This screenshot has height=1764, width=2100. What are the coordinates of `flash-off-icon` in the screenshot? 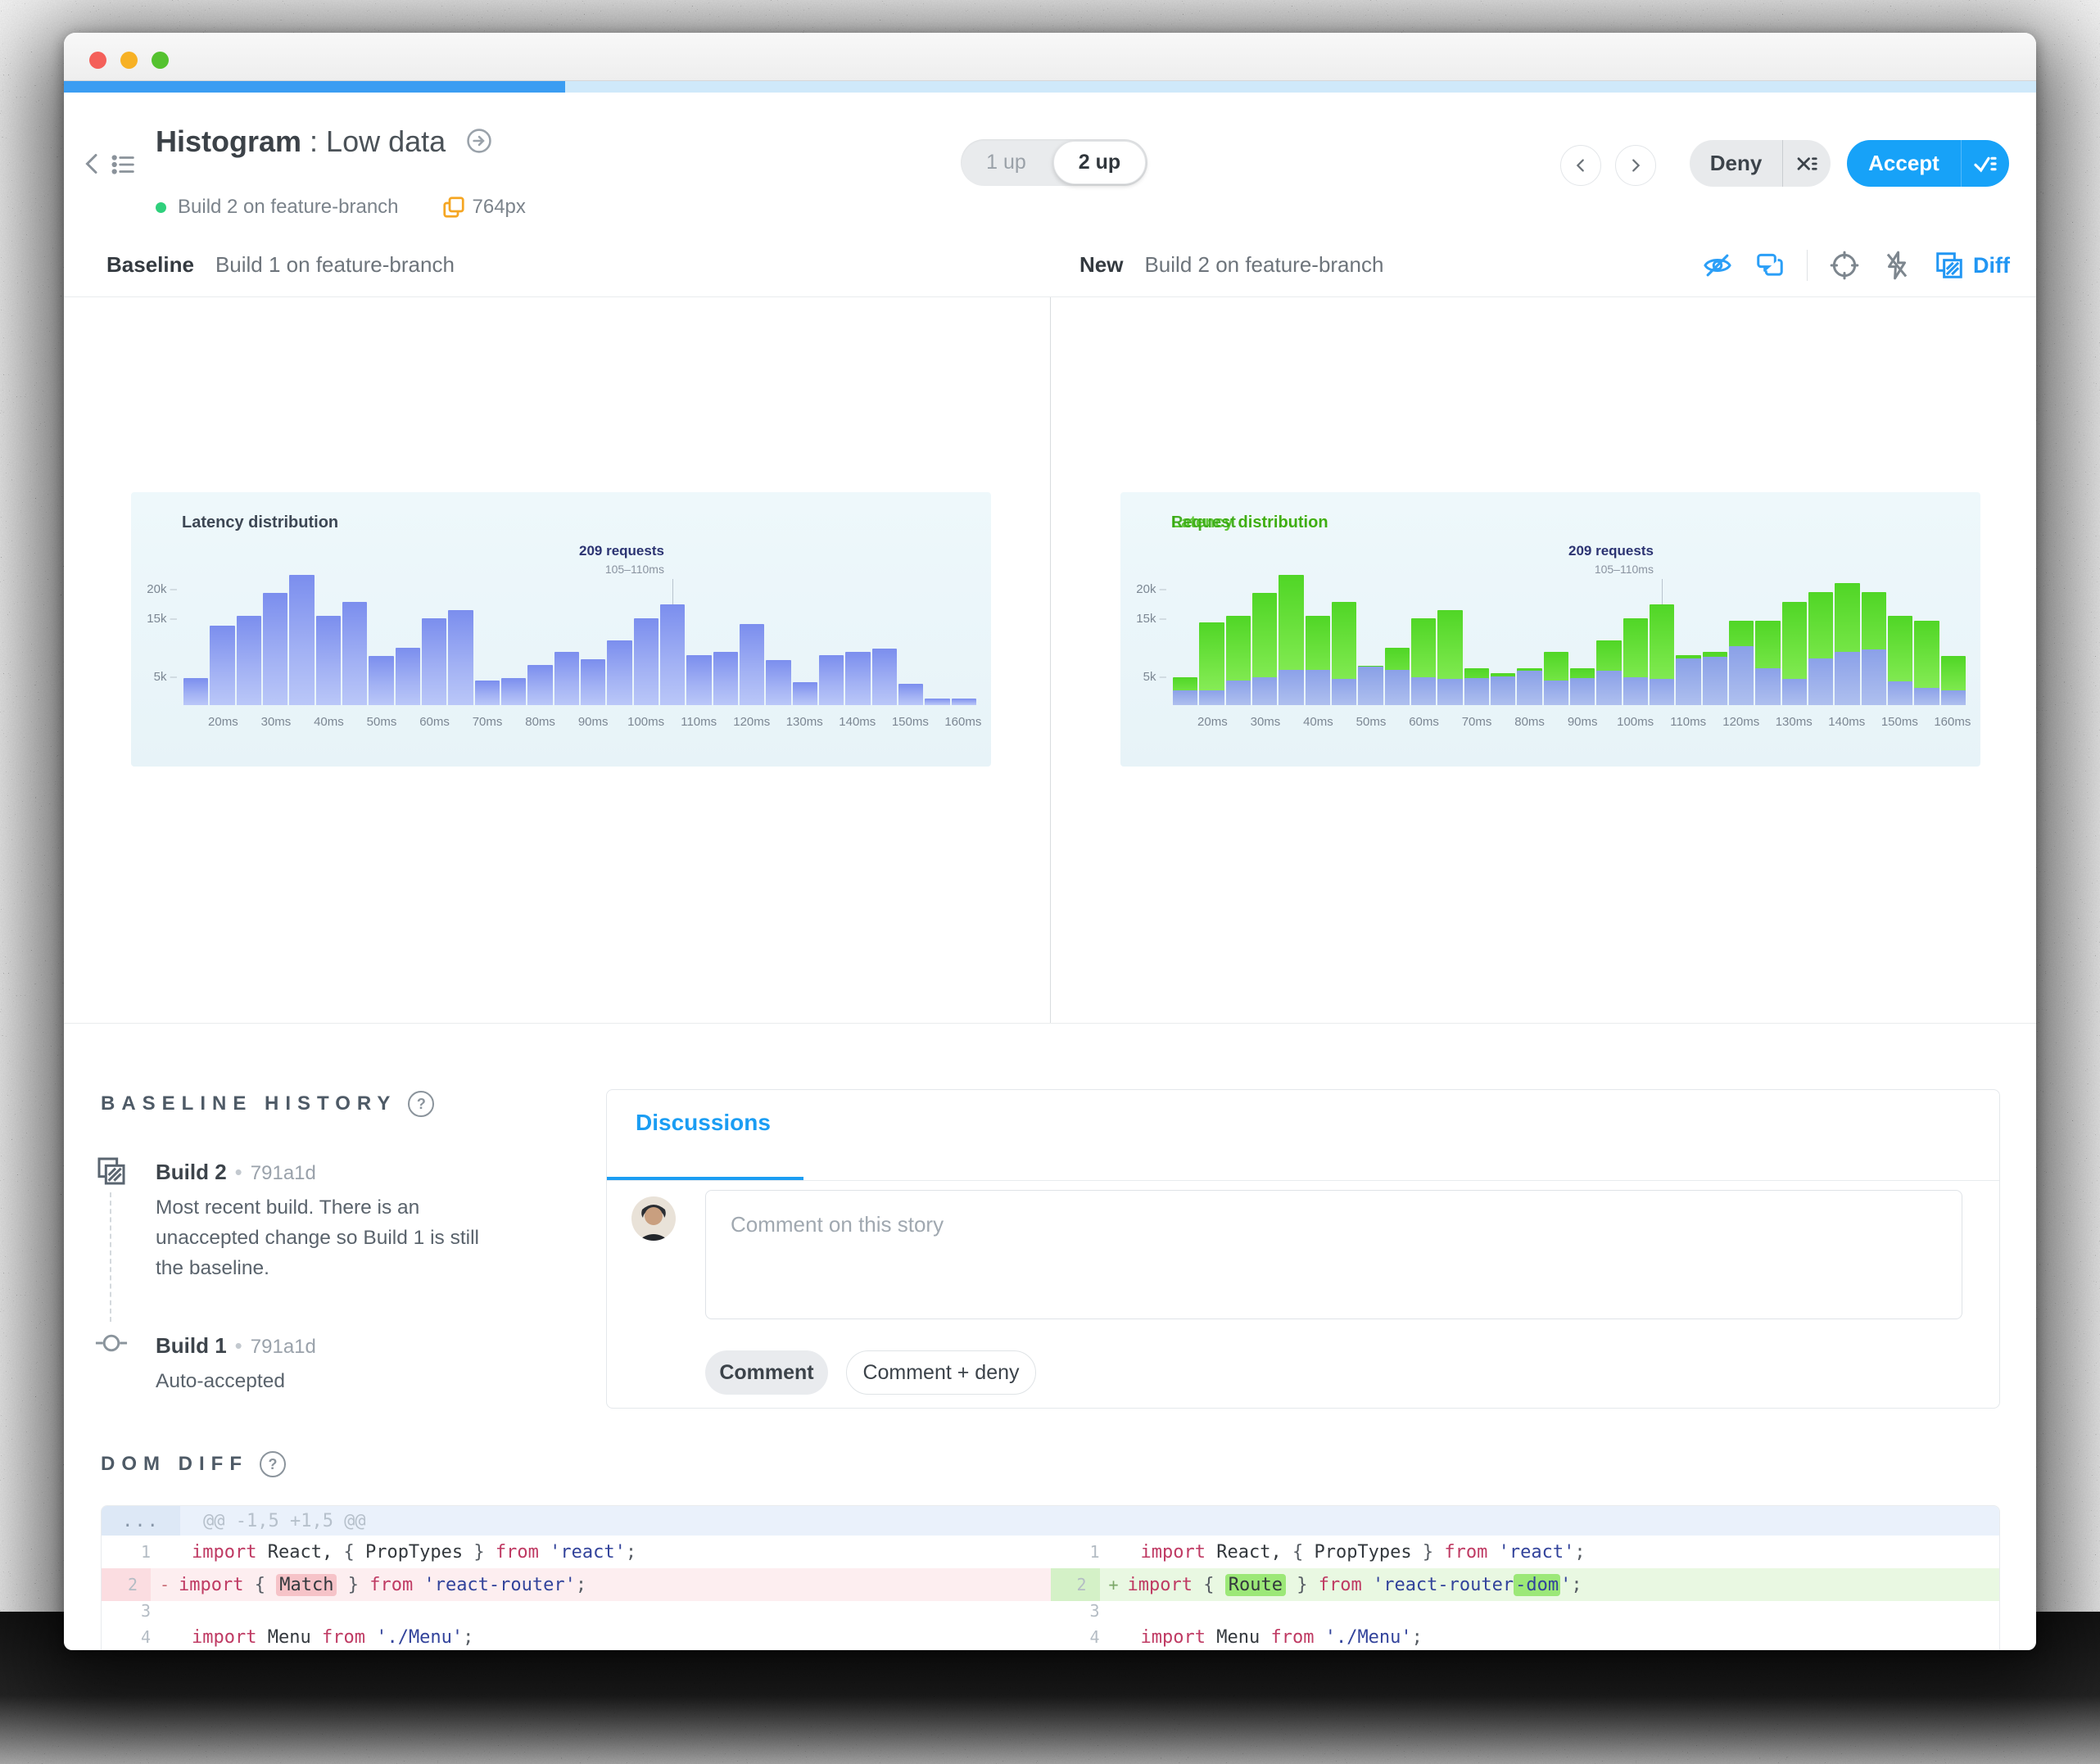 It's located at (1897, 265).